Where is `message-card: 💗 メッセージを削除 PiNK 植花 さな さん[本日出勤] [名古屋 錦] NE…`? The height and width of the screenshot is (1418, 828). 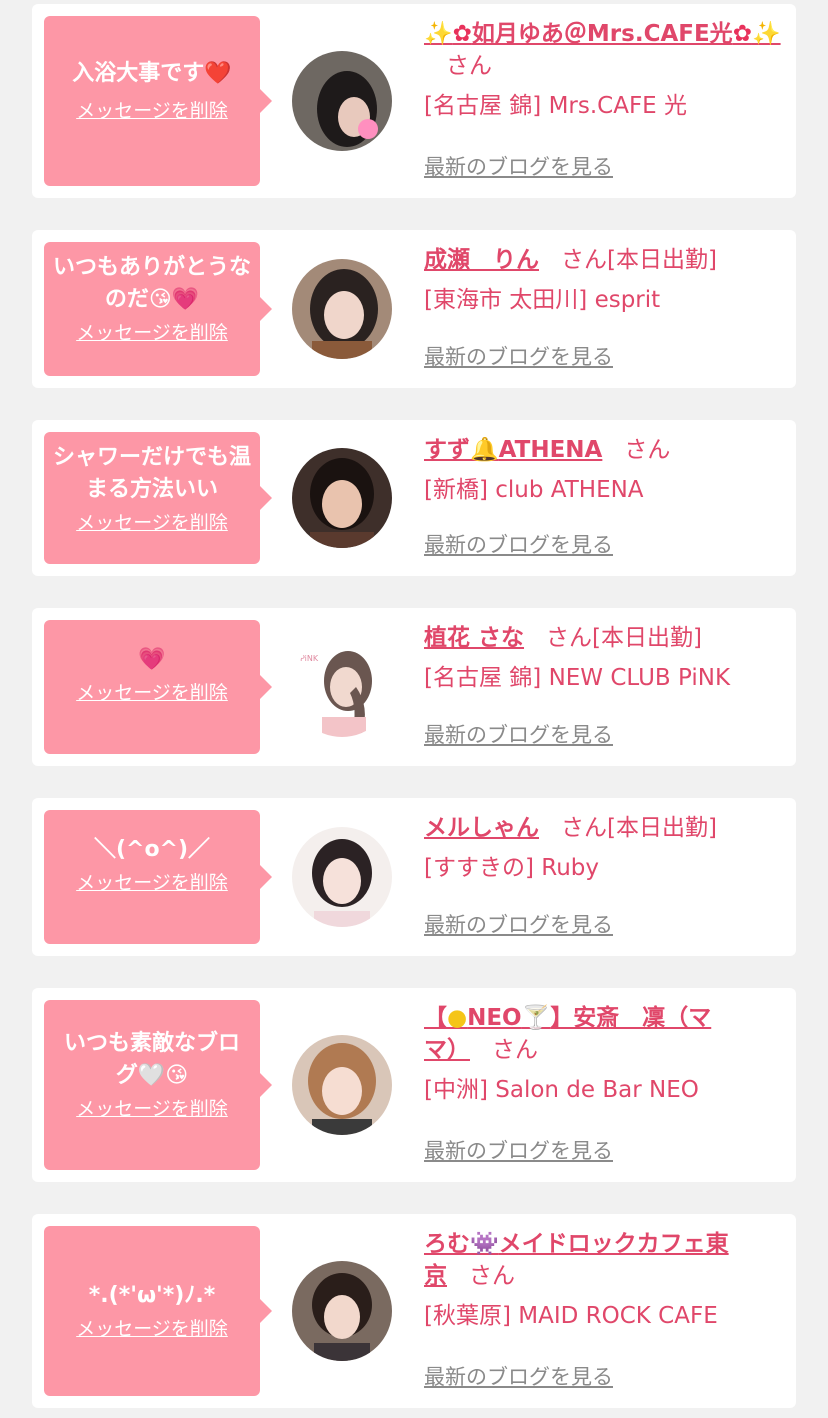 message-card: 💗 メッセージを削除 PiNK 植花 さな さん[本日出勤] [名古屋 錦] NE… is located at coordinates (414, 687).